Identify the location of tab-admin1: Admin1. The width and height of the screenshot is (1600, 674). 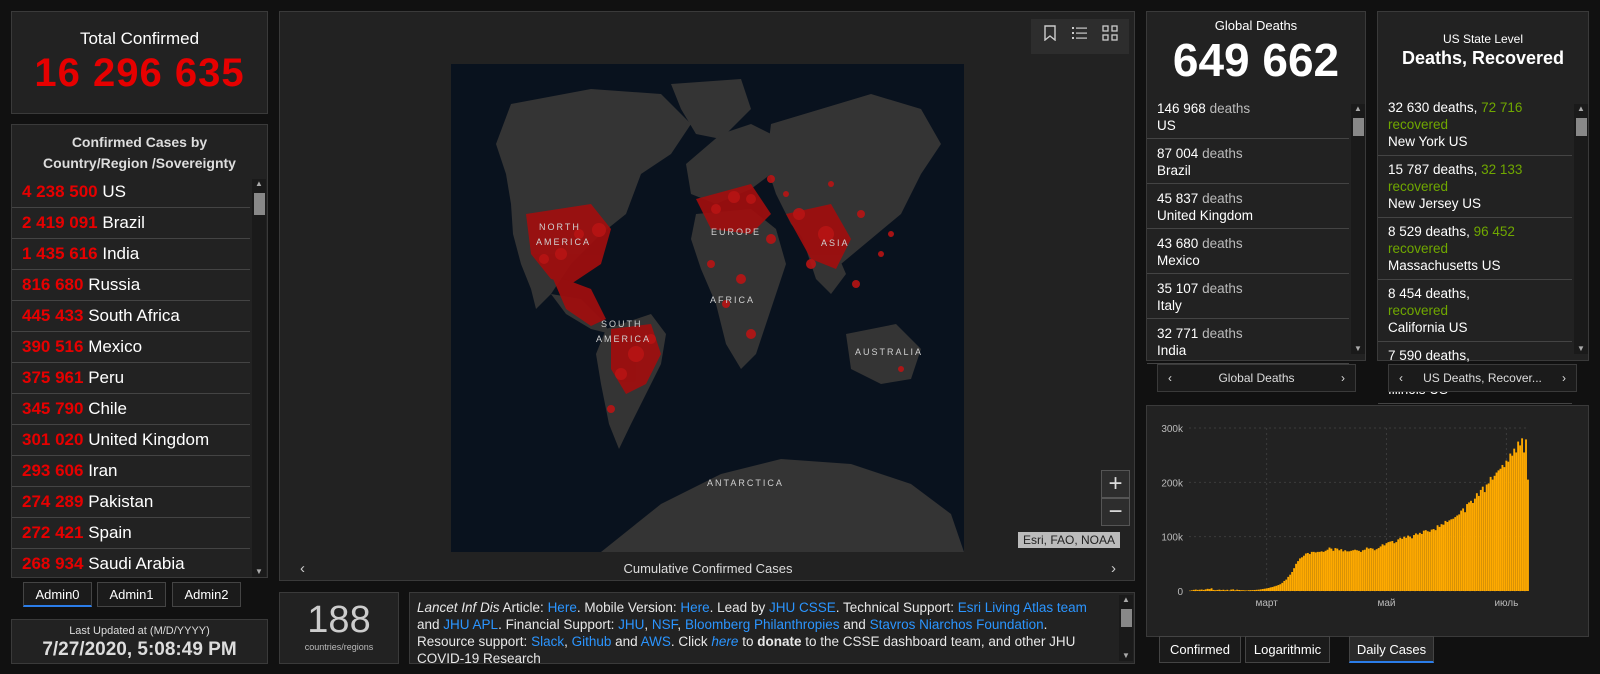
(131, 594).